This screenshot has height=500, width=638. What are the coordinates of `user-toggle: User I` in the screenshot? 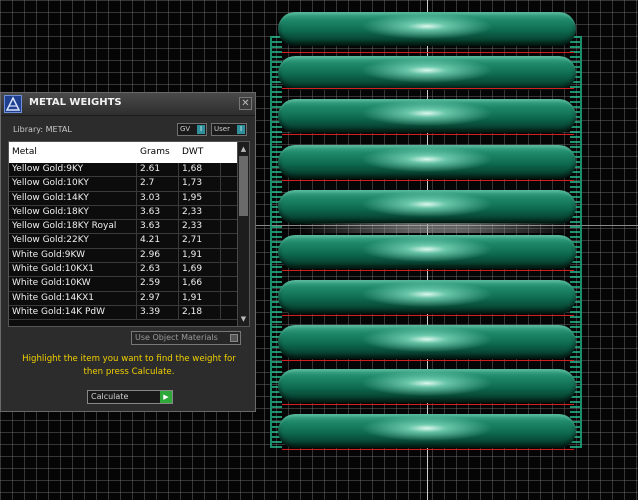 It's located at (229, 129).